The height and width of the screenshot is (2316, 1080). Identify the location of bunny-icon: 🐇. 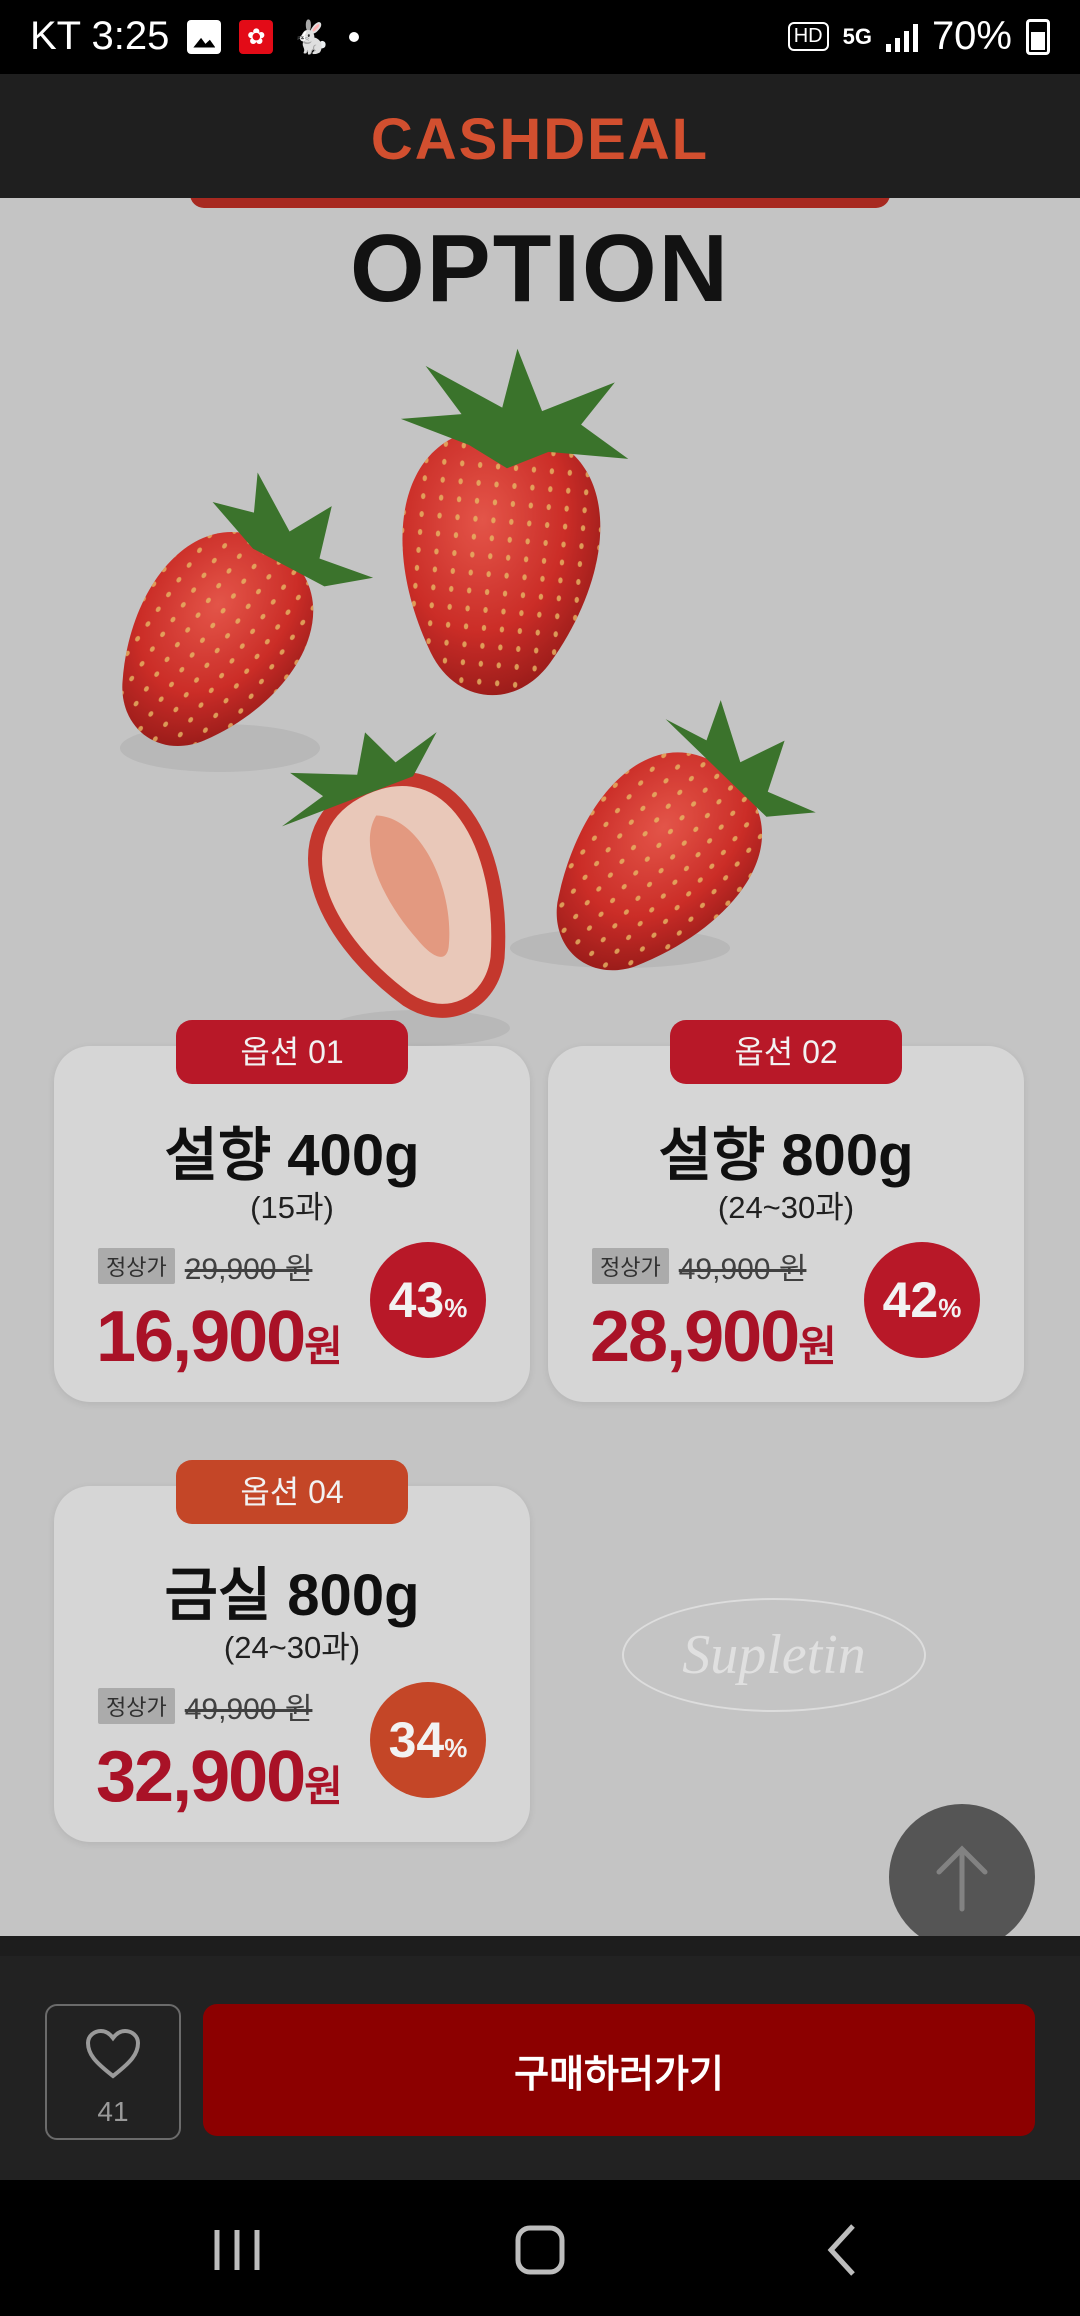
(311, 36).